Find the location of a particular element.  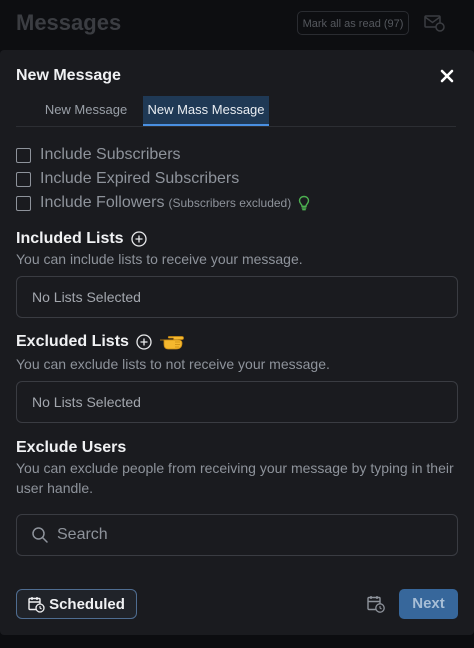

mail-settings-icon is located at coordinates (435, 23).